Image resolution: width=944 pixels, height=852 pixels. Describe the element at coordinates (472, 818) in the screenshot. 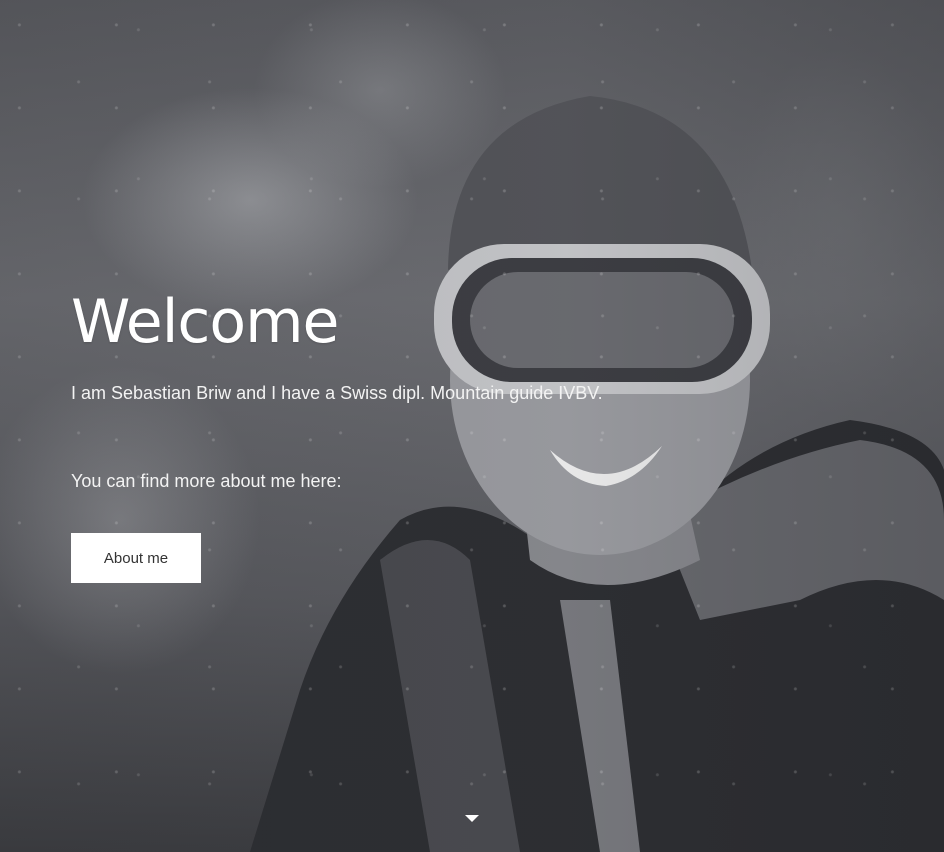

I see `caret-down-icon` at that location.